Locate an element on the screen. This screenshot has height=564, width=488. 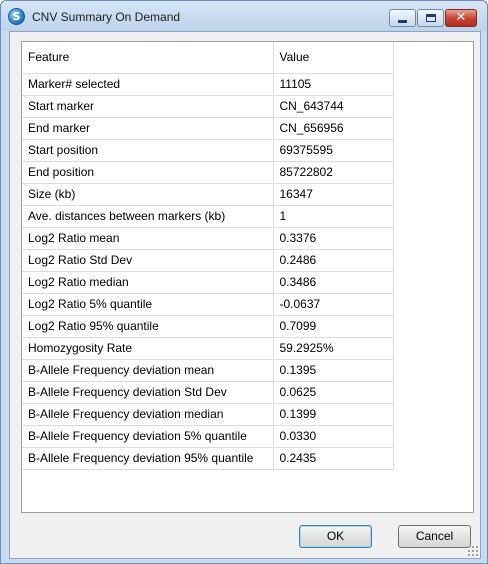
value-cell: 59.2925% is located at coordinates (333, 348).